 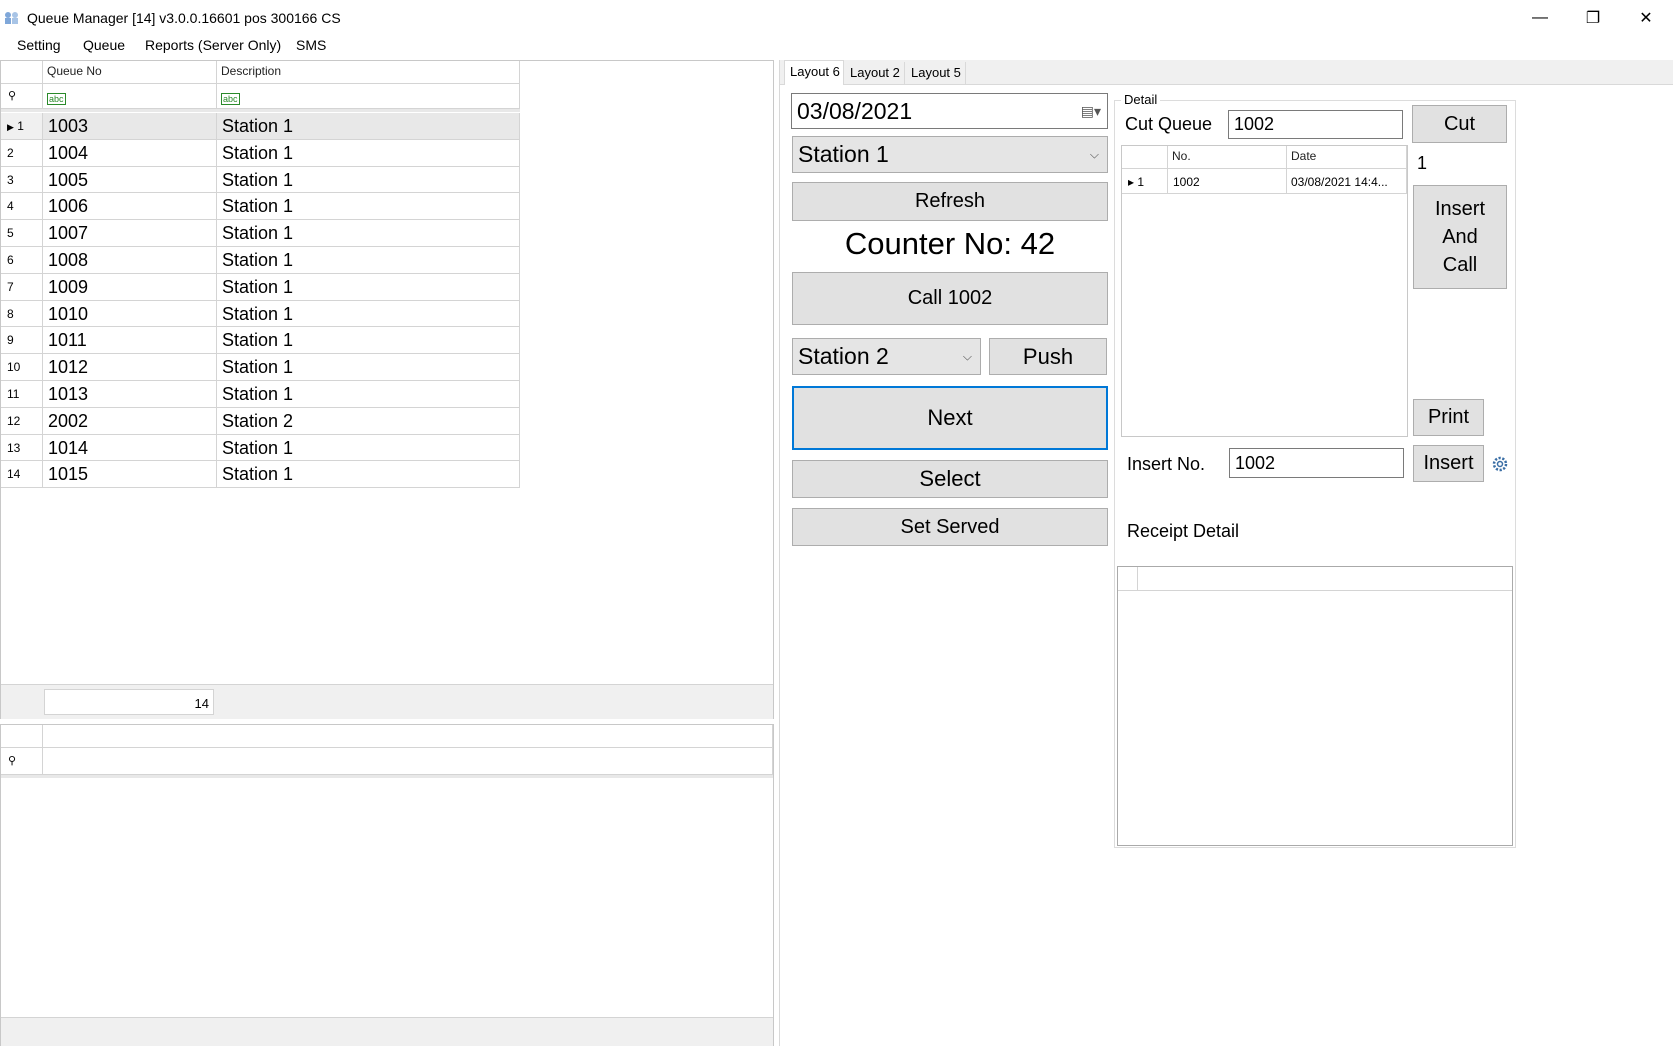 I want to click on refresh-button: Refresh, so click(x=950, y=201).